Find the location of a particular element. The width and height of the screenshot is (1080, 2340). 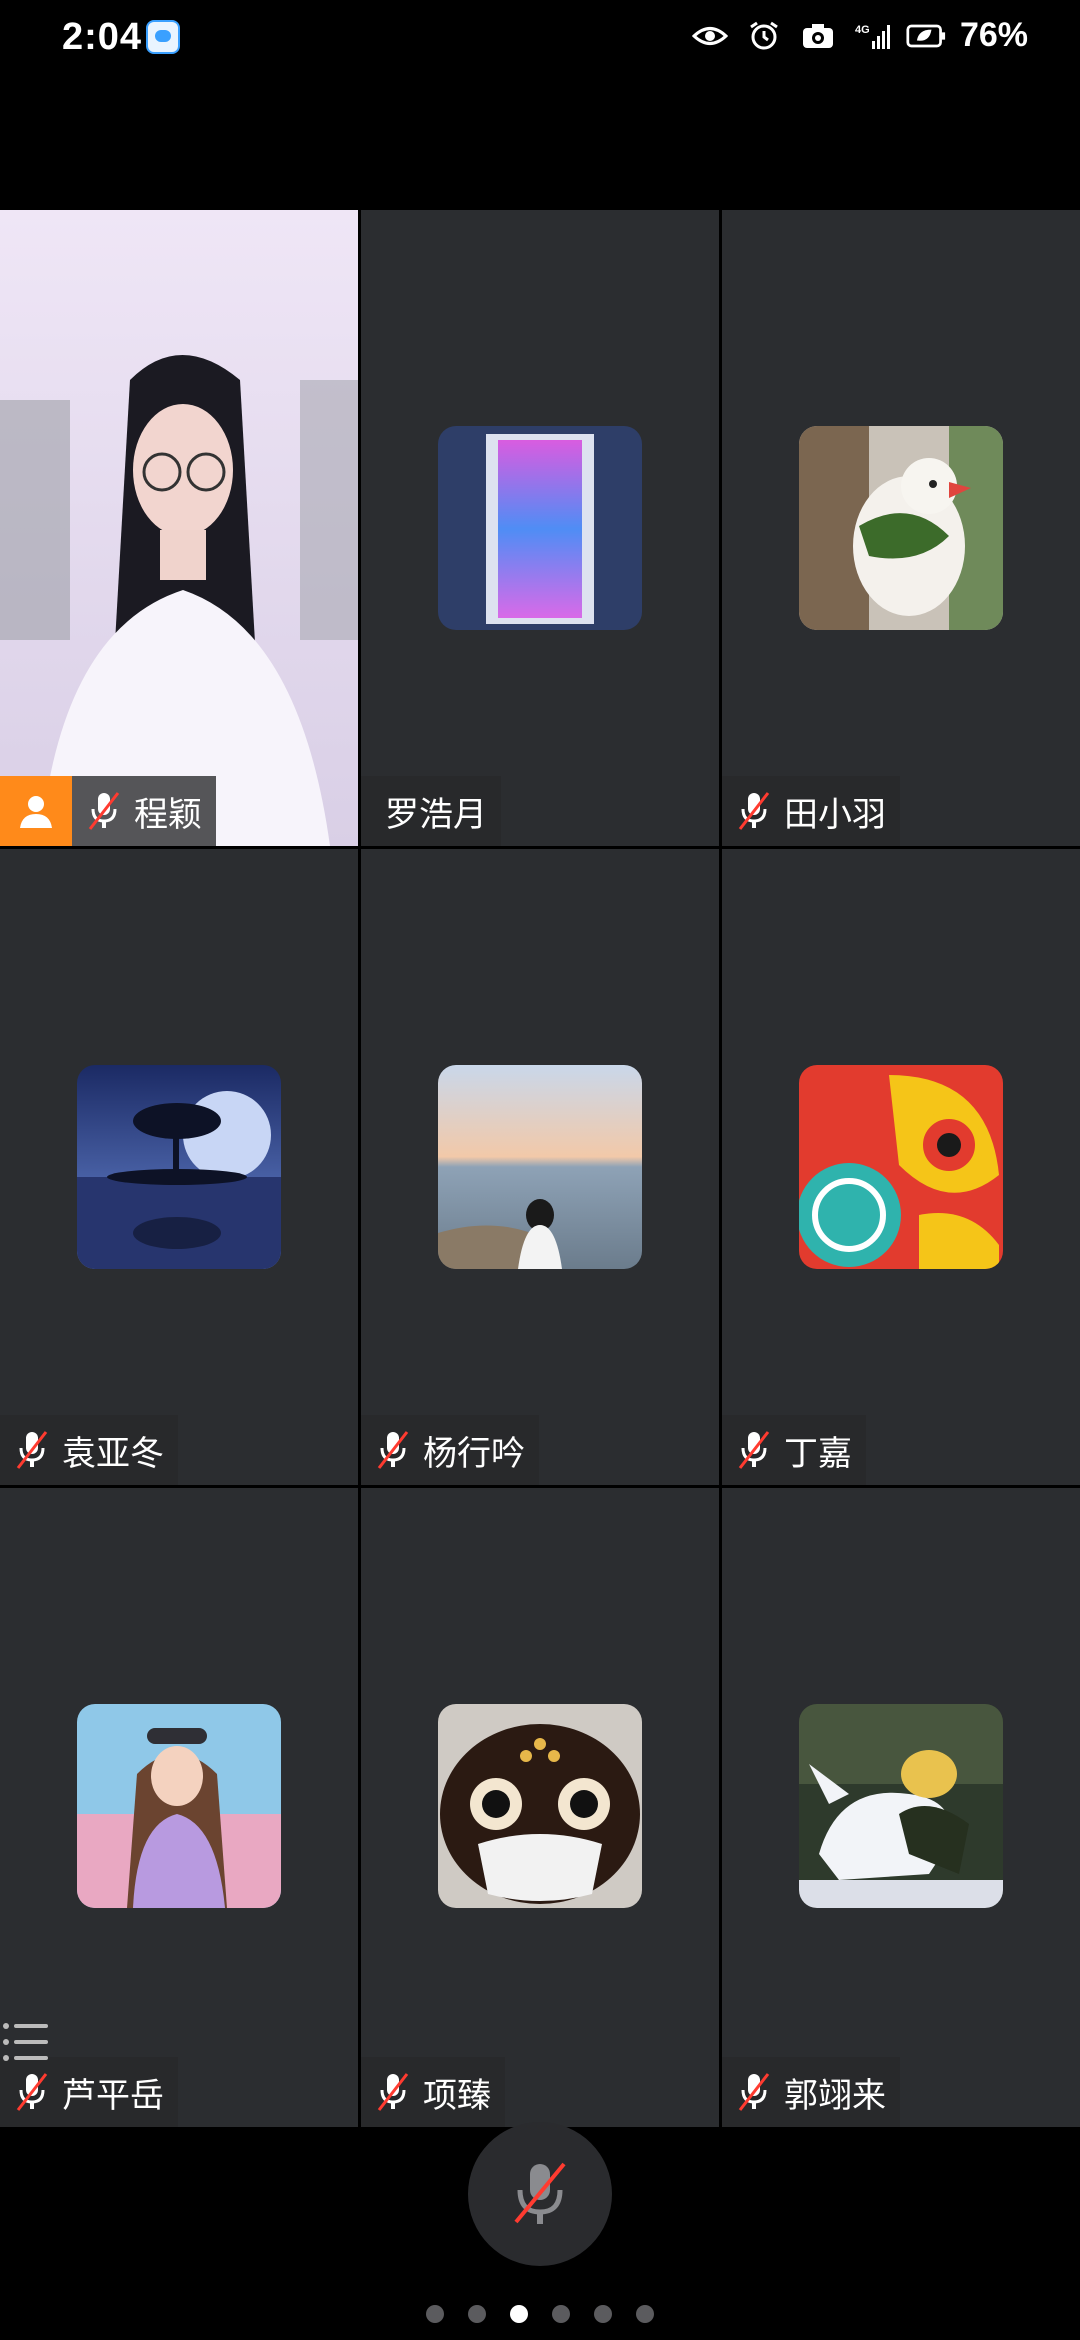

participant-name: 项臻 is located at coordinates (457, 2095).